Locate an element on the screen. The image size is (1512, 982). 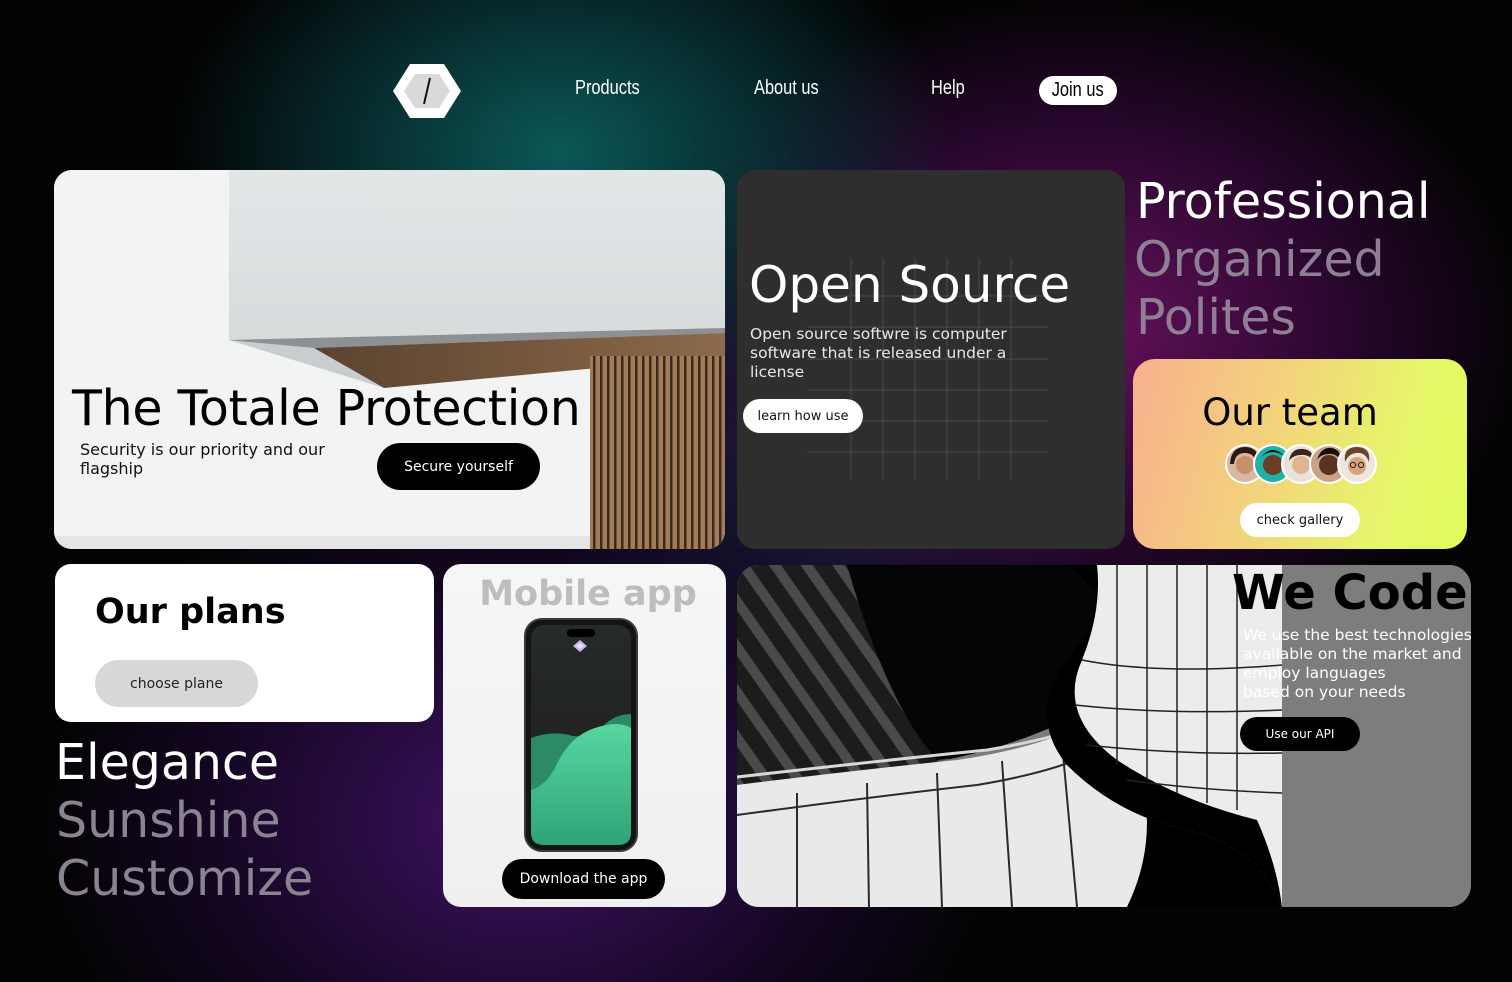
team-avatars is located at coordinates (1301, 464).